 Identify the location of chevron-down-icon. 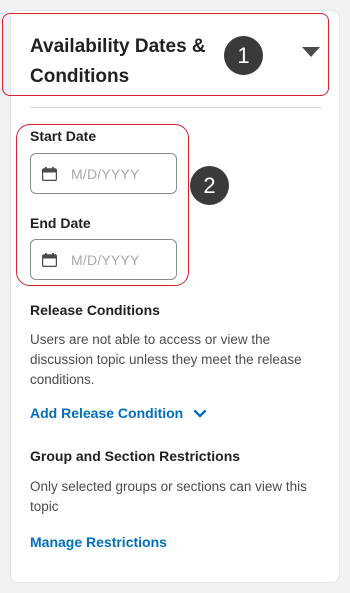
(200, 414).